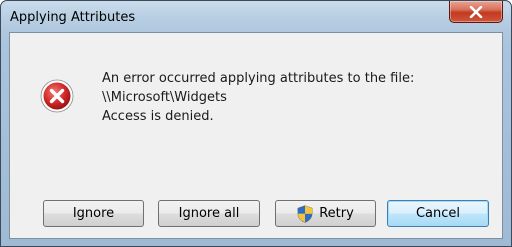 This screenshot has width=512, height=247. I want to click on title-bar: Applying Attributes, so click(256, 16).